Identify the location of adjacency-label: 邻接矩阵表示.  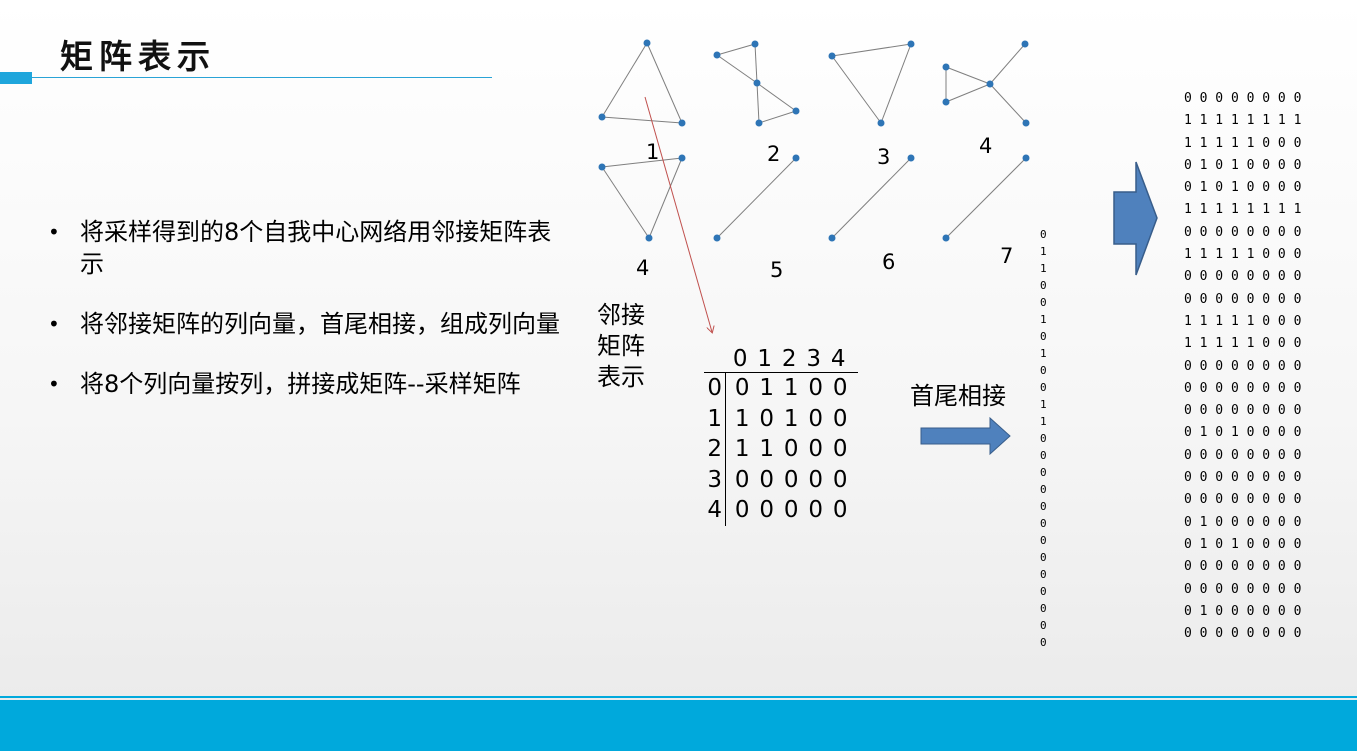
(621, 346).